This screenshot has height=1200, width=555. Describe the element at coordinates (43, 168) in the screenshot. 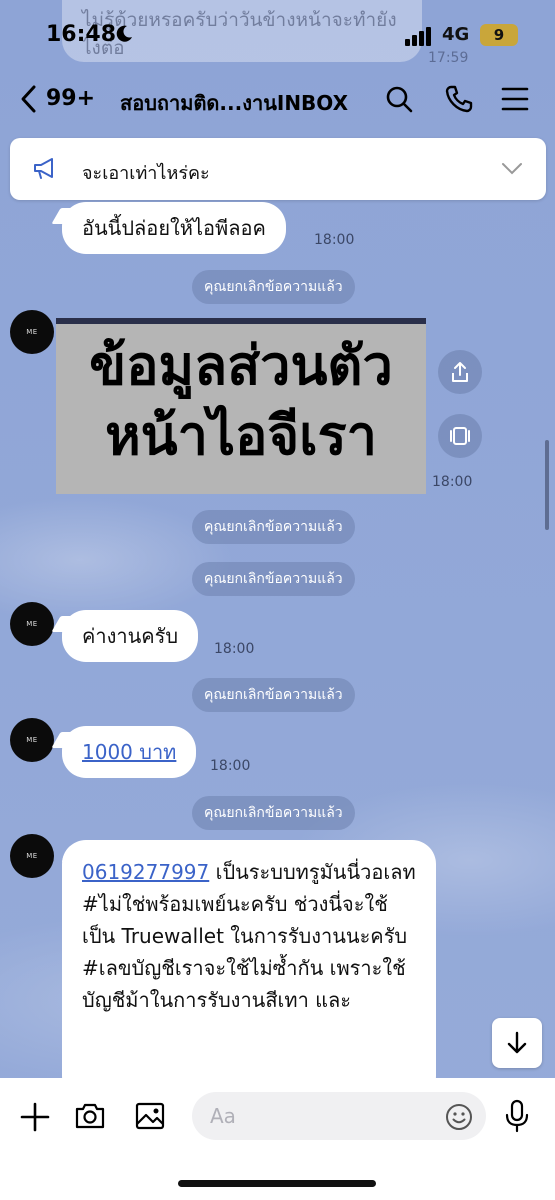

I see `megaphone-icon` at that location.